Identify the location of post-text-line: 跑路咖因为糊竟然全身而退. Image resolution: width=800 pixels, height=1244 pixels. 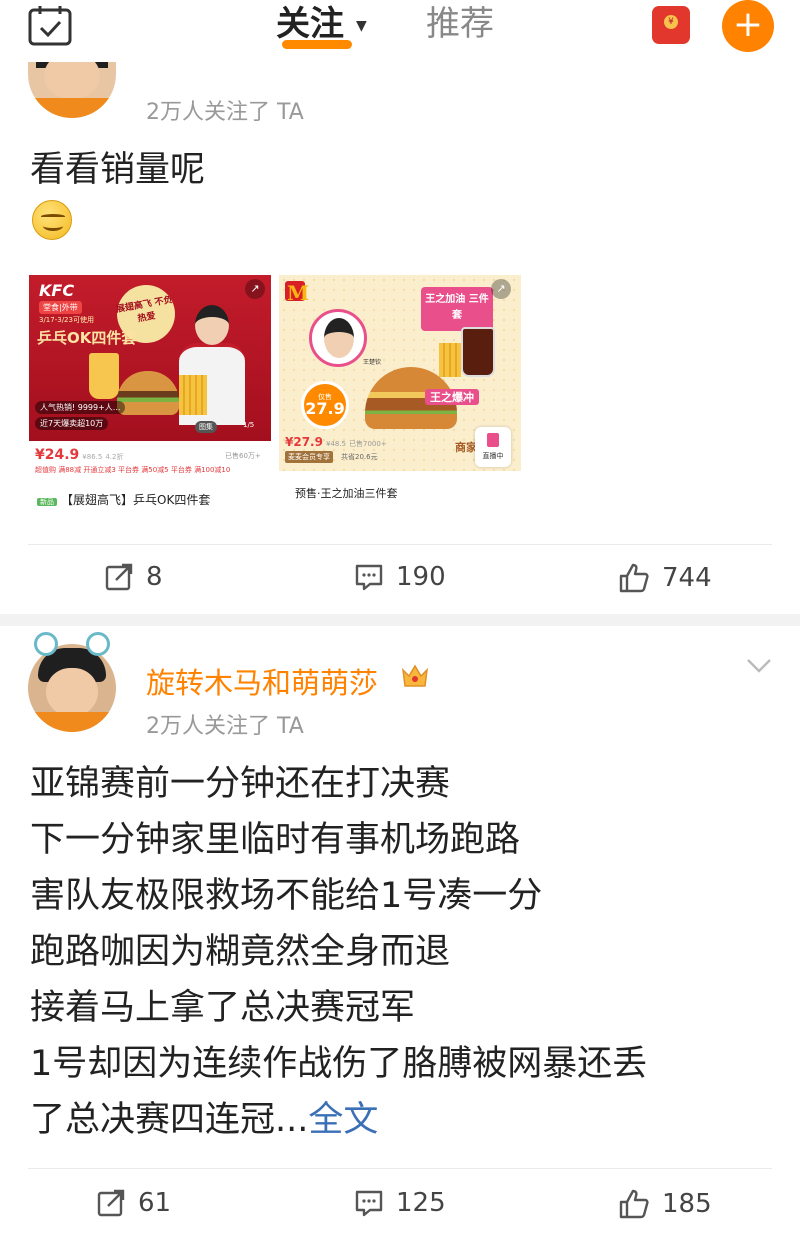
(240, 952).